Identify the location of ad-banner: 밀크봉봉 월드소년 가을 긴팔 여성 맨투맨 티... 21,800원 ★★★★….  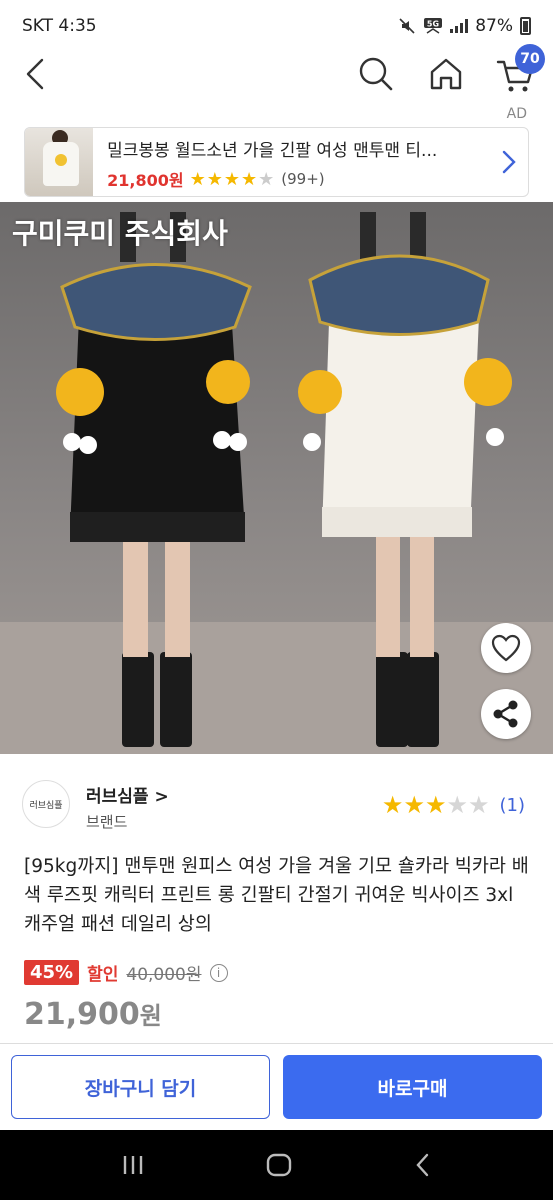
(276, 162).